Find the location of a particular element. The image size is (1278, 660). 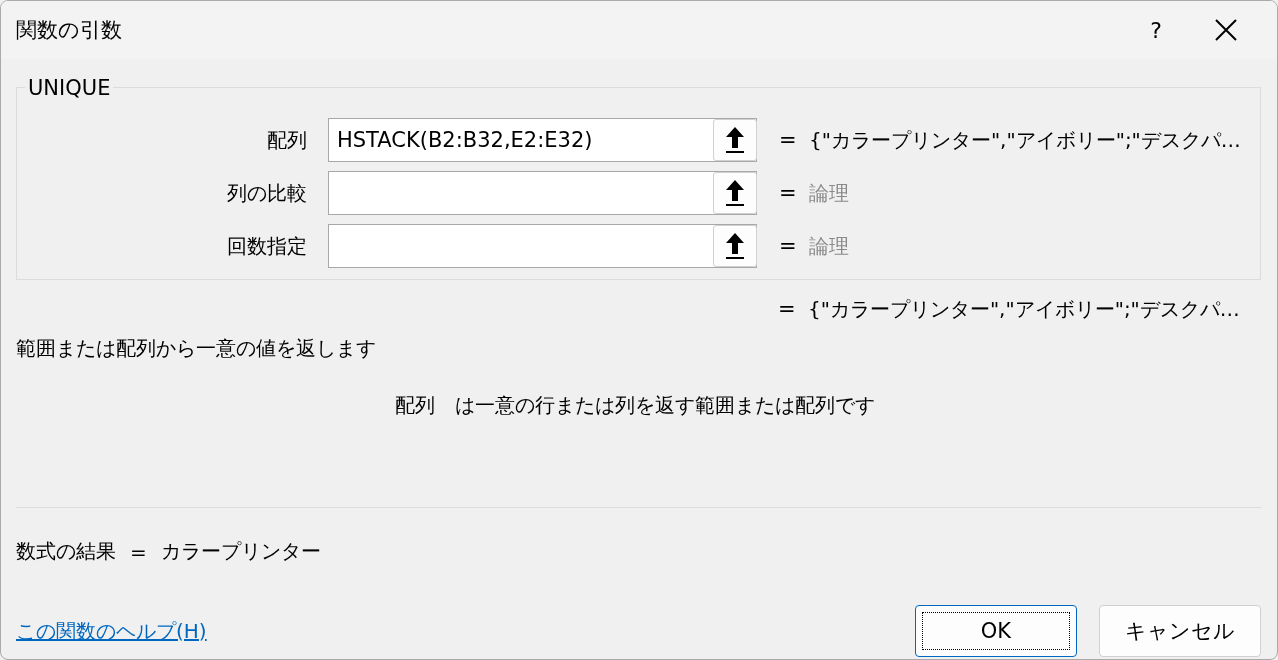

ok-button: OK is located at coordinates (996, 631).